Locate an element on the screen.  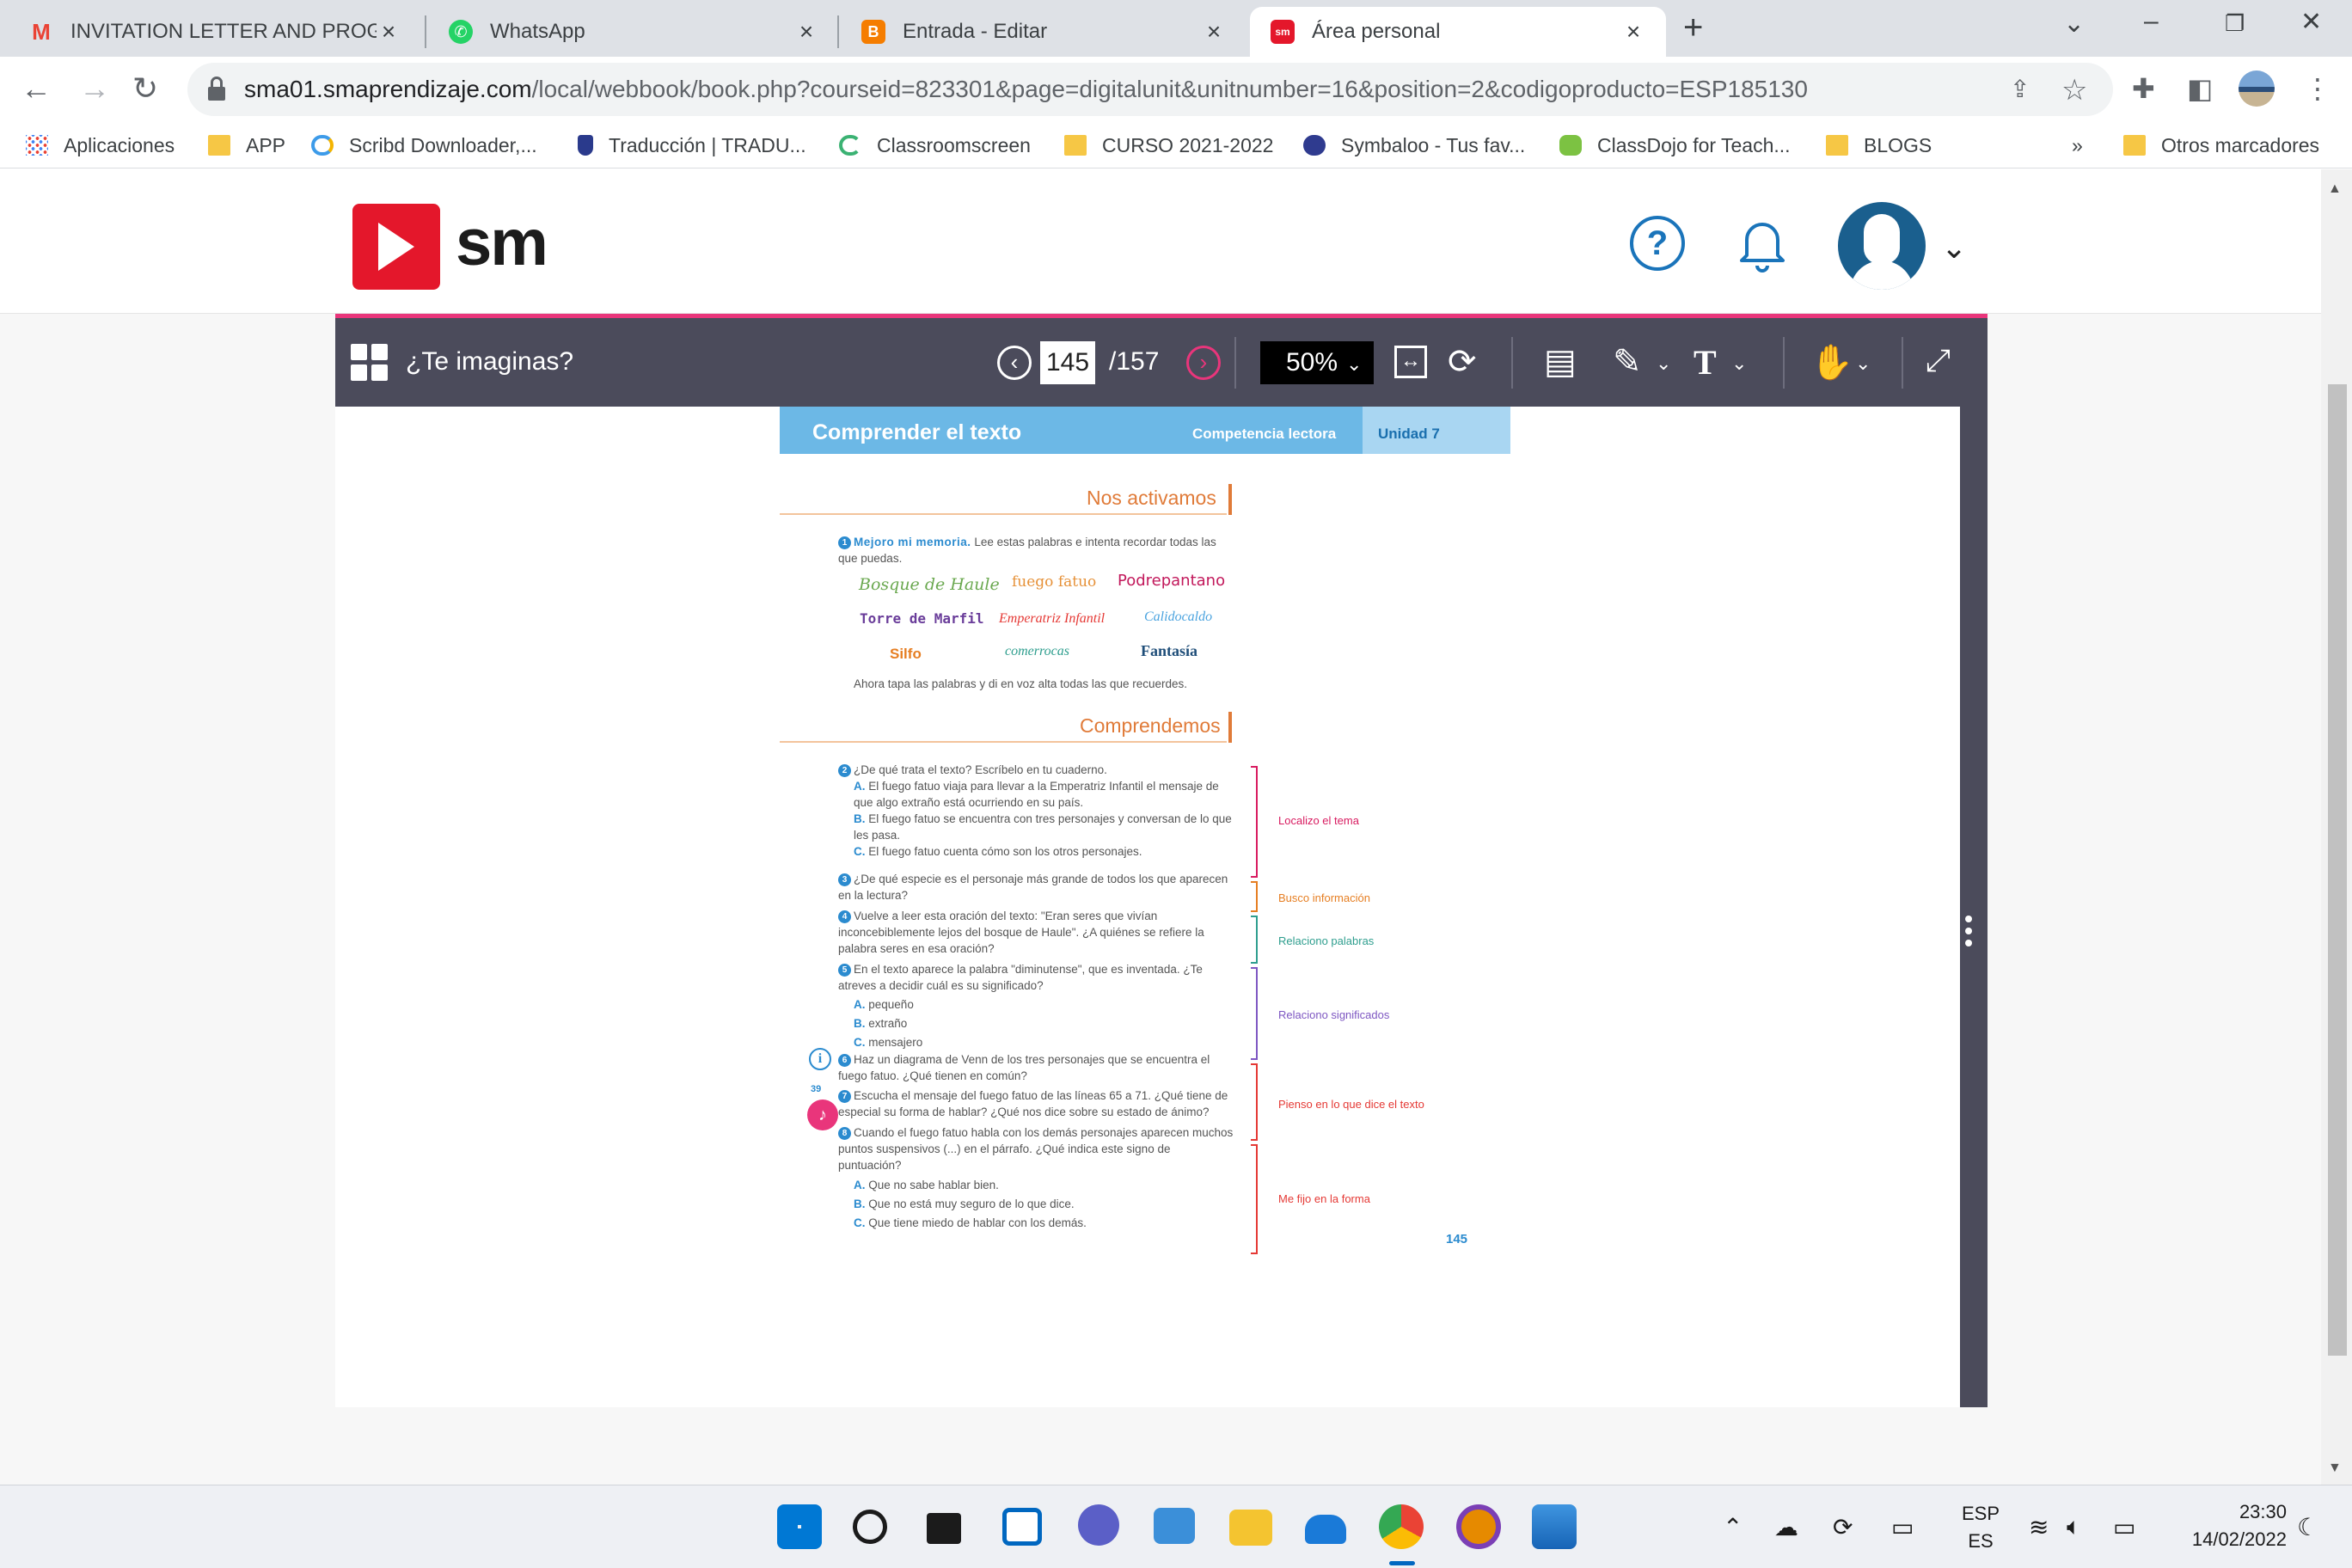
window-close-icon: ✕ is located at coordinates (2311, 22).